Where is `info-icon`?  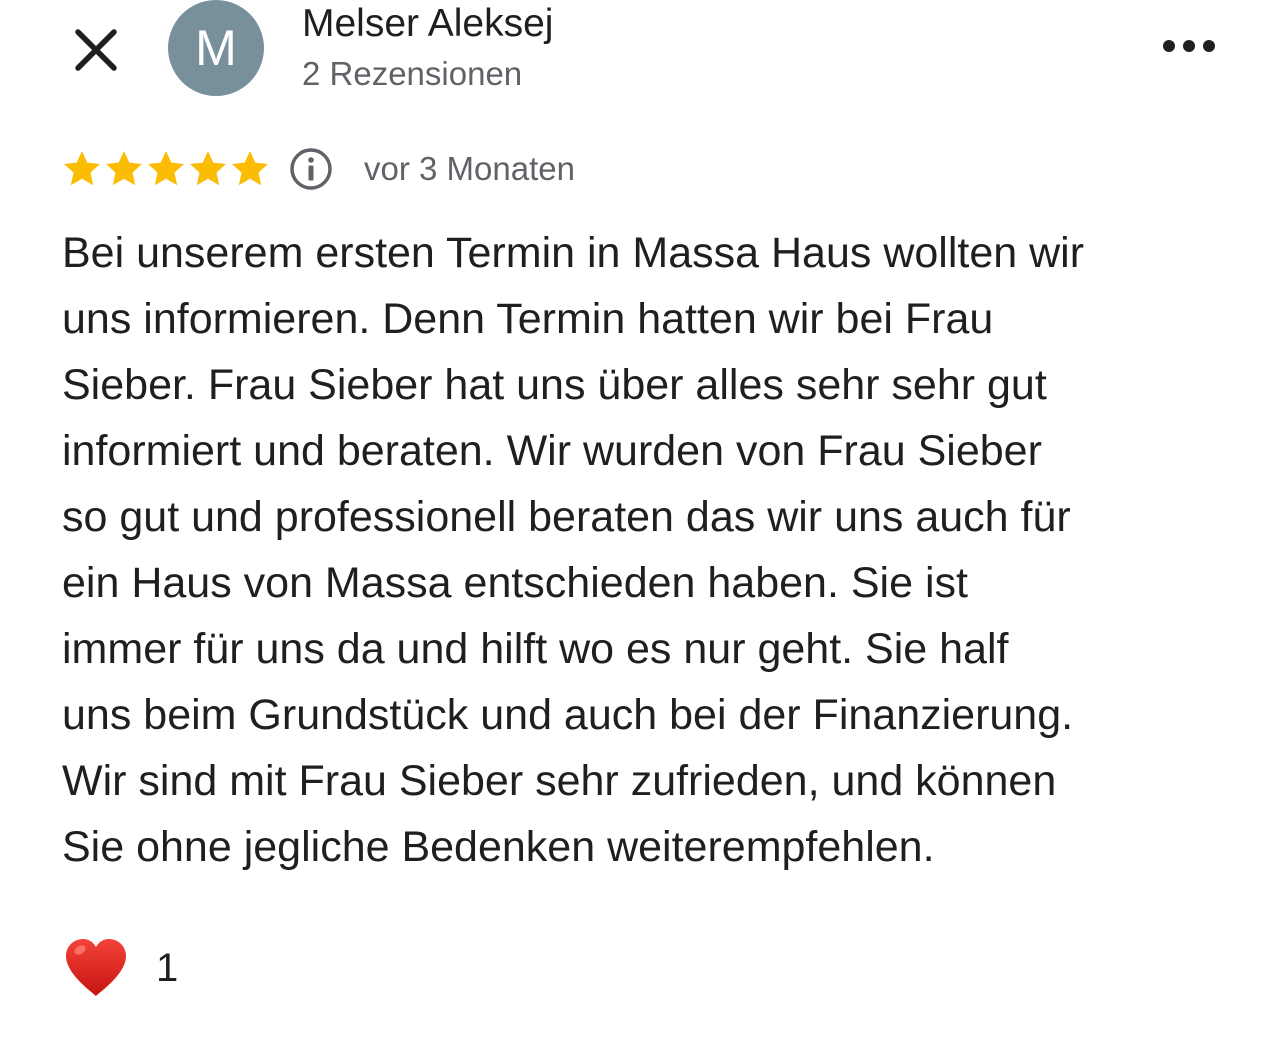
info-icon is located at coordinates (311, 169).